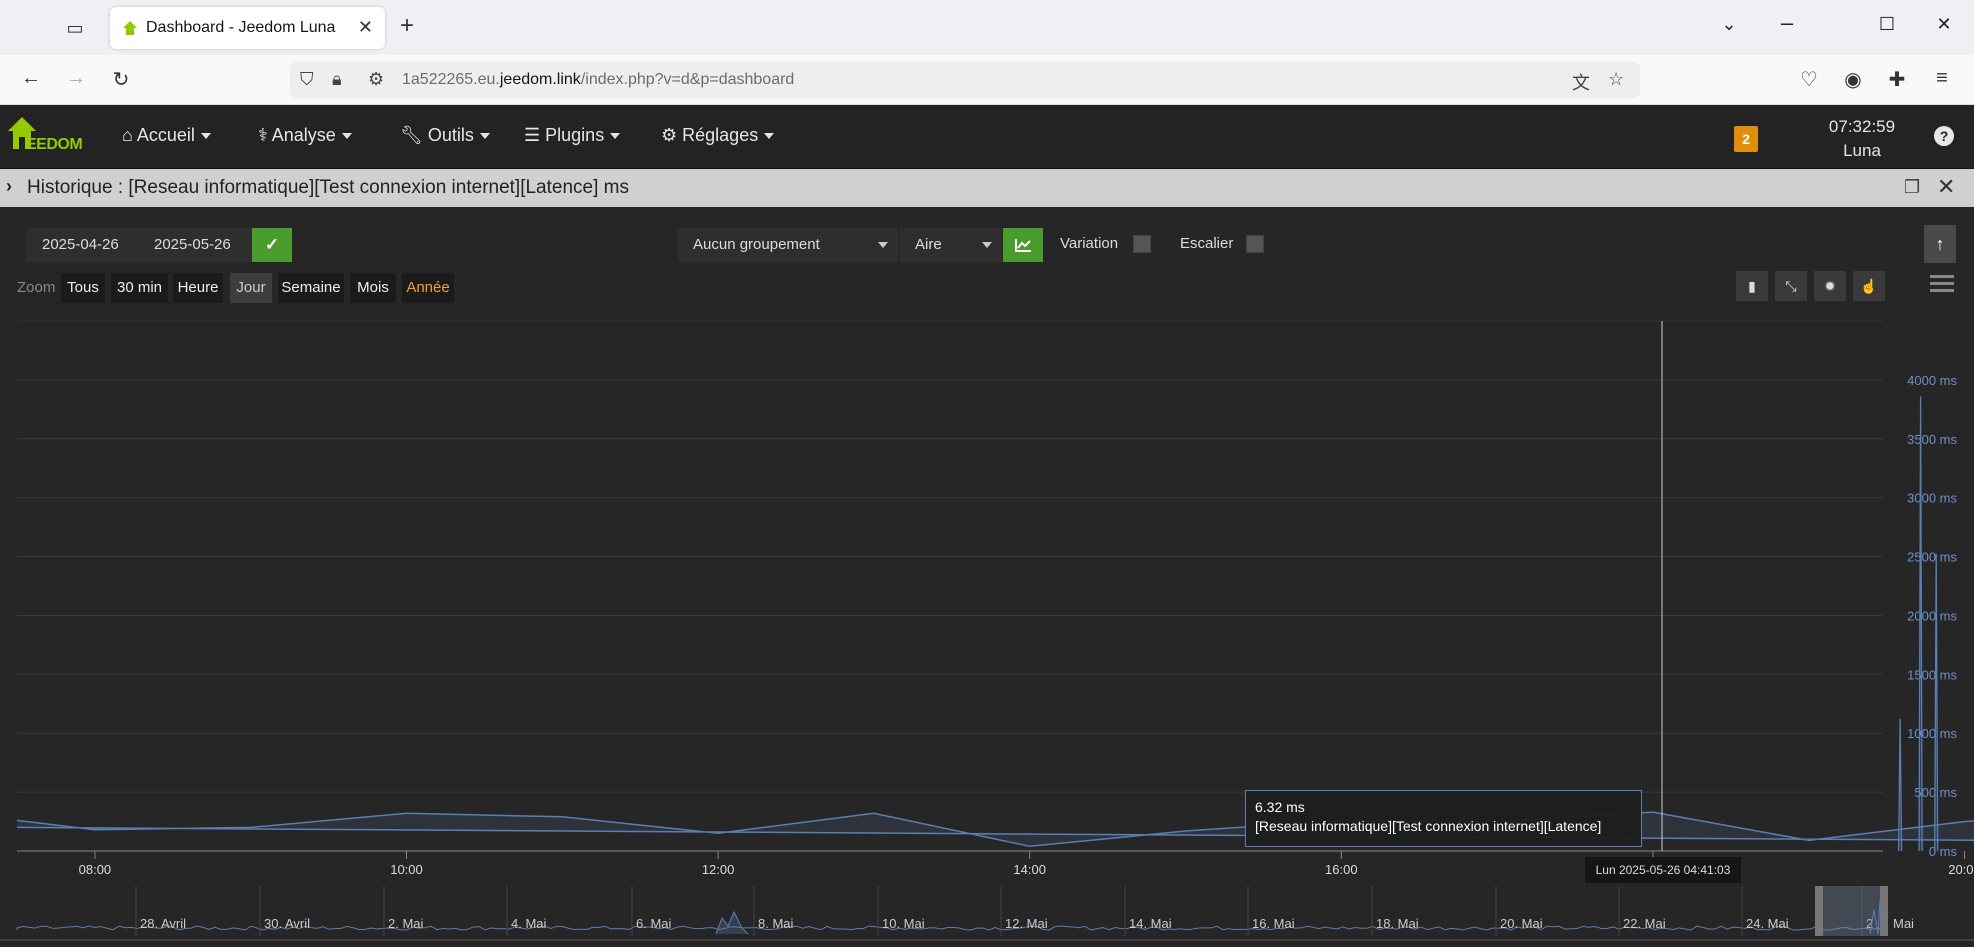 This screenshot has width=1974, height=947. I want to click on menu-plugins-label: Plugins, so click(575, 135).